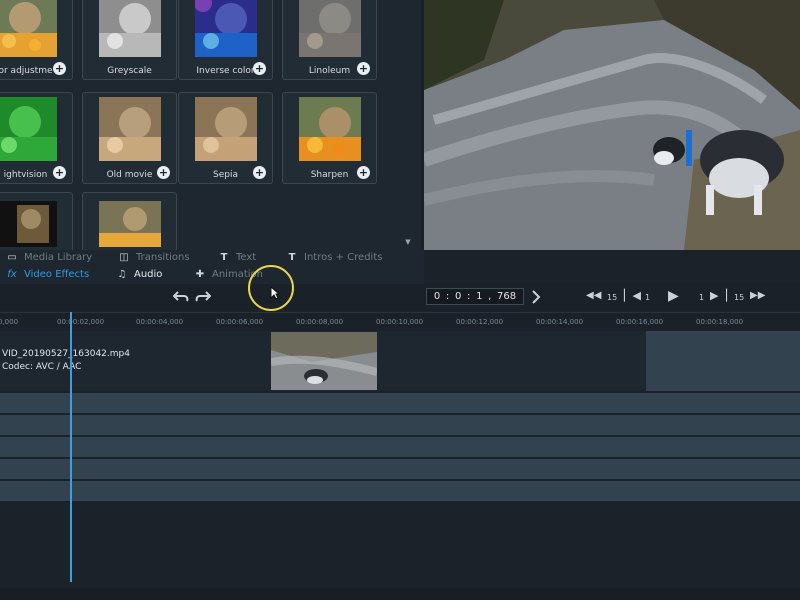  Describe the element at coordinates (593, 295) in the screenshot. I see `skip-back-icon: ◀◀` at that location.